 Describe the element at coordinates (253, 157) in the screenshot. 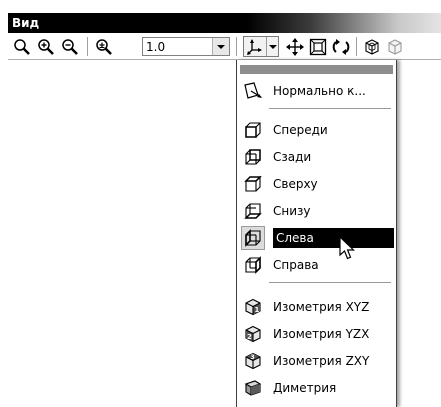

I see `view-back-icon` at that location.